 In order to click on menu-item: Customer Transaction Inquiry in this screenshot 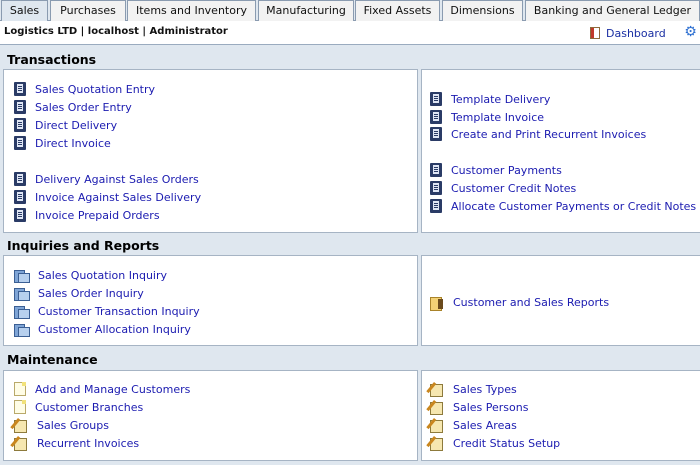, I will do `click(107, 311)`.